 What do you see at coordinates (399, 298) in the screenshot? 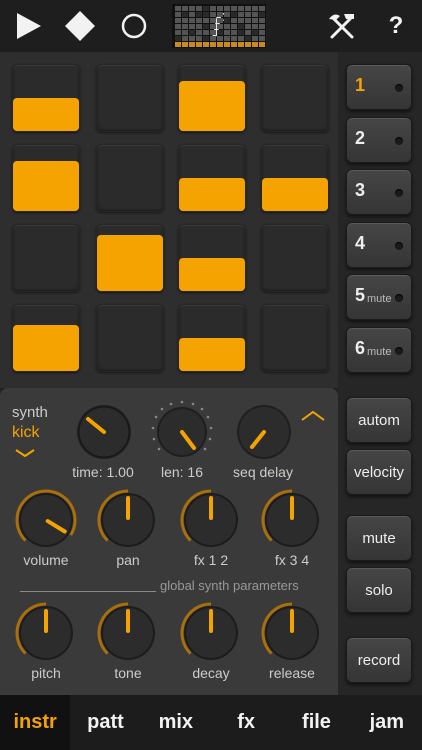
I see `led-indicator` at bounding box center [399, 298].